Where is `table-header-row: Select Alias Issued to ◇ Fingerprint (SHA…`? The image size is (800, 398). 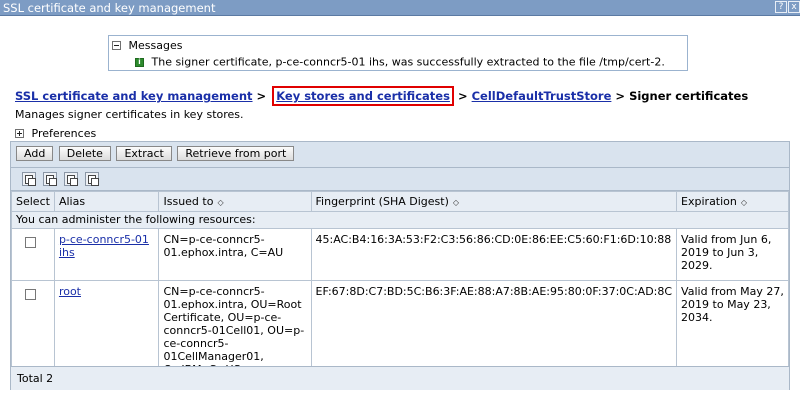 table-header-row: Select Alias Issued to ◇ Fingerprint (SHA… is located at coordinates (400, 201).